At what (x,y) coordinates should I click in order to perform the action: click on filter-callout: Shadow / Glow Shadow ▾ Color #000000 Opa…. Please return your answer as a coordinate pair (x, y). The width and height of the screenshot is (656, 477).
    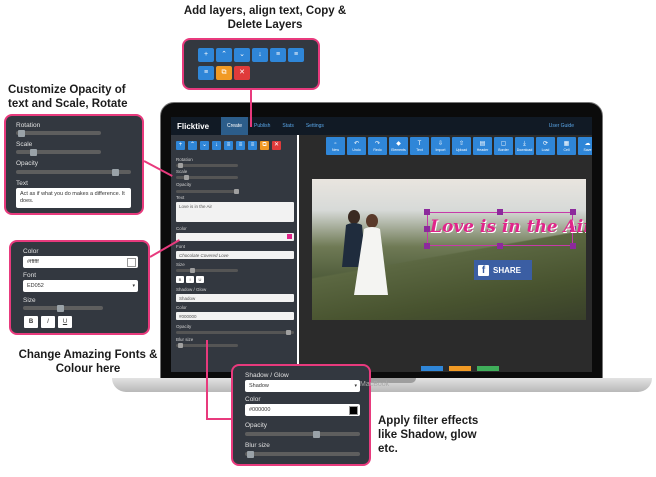
    Looking at the image, I should click on (301, 415).